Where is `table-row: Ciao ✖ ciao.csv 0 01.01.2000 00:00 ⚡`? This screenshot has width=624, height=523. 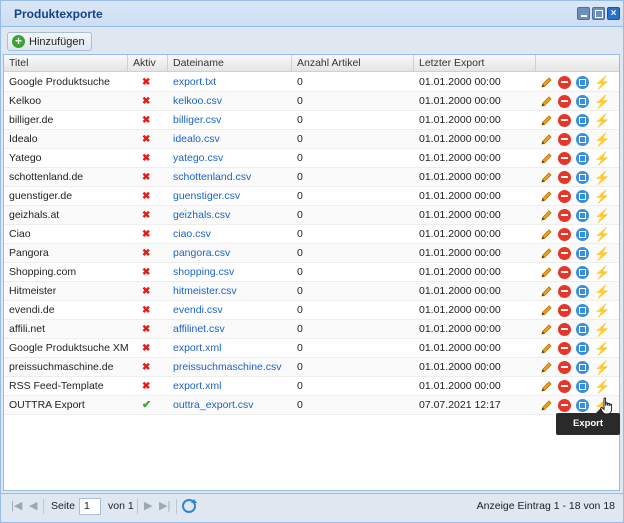
table-row: Ciao ✖ ciao.csv 0 01.01.2000 00:00 ⚡ is located at coordinates (311, 234).